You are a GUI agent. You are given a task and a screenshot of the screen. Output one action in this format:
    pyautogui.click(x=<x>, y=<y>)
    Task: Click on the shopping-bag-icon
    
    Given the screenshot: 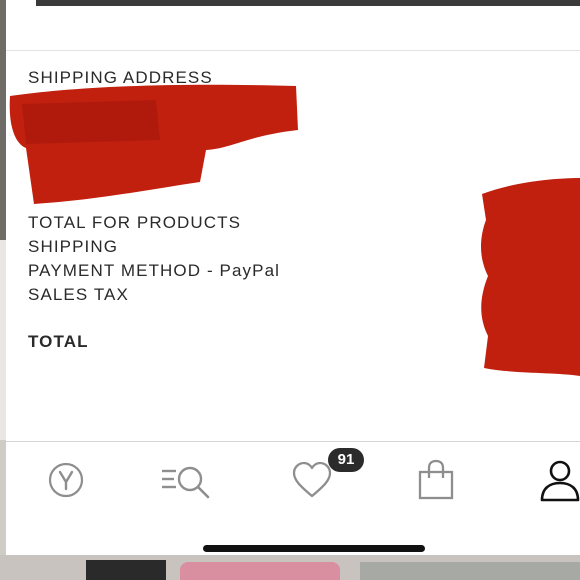 What is the action you would take?
    pyautogui.click(x=436, y=479)
    